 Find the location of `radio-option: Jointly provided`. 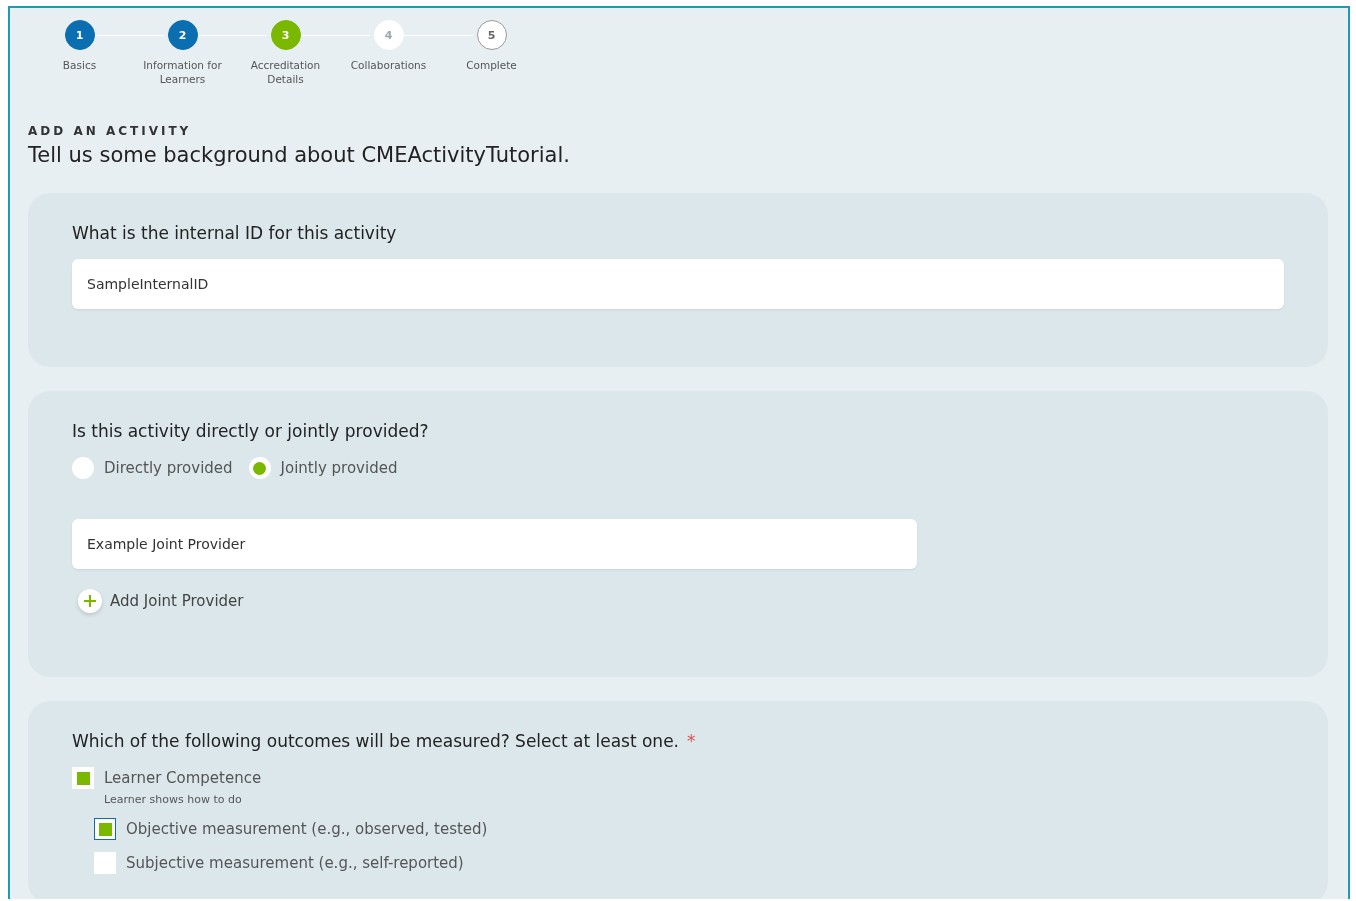

radio-option: Jointly provided is located at coordinates (323, 468).